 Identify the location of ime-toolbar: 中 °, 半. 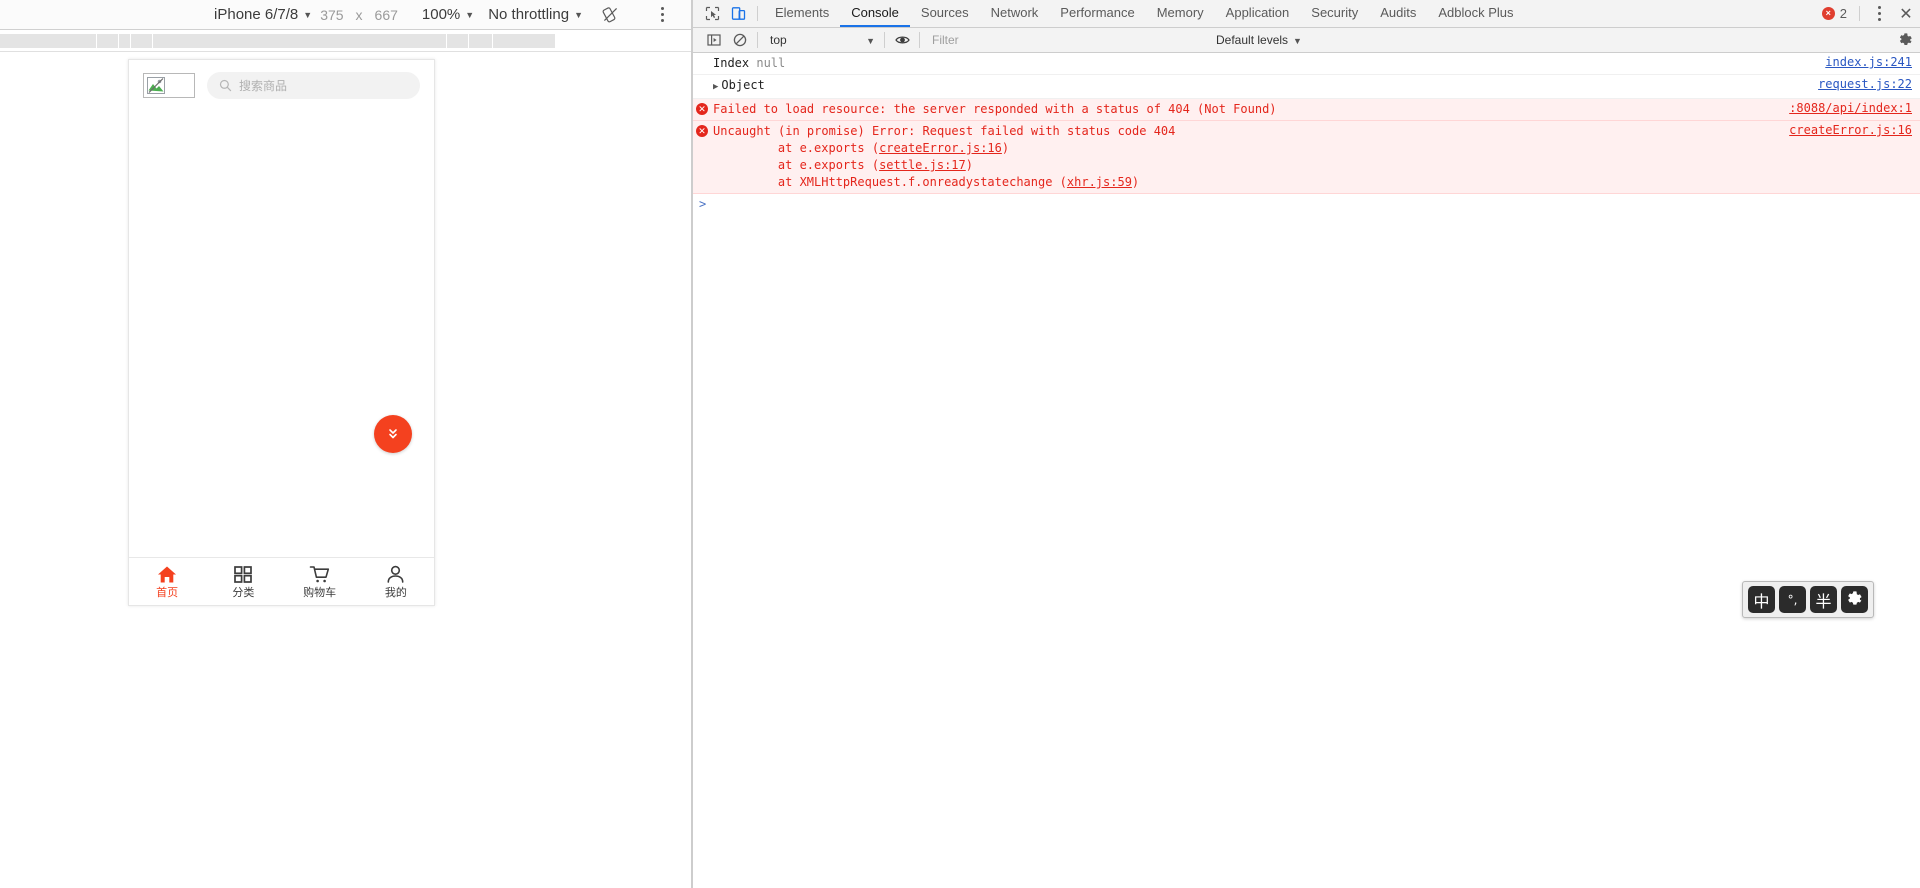
(1808, 599).